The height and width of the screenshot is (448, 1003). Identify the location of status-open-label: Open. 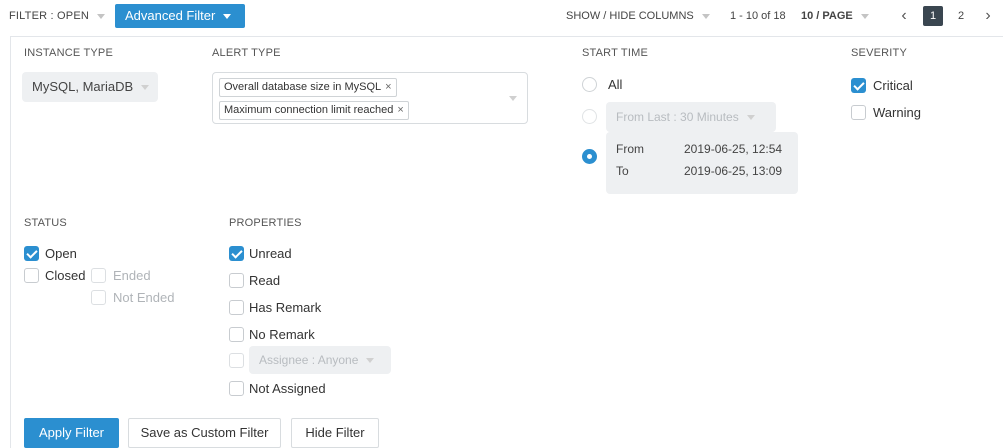
(61, 253).